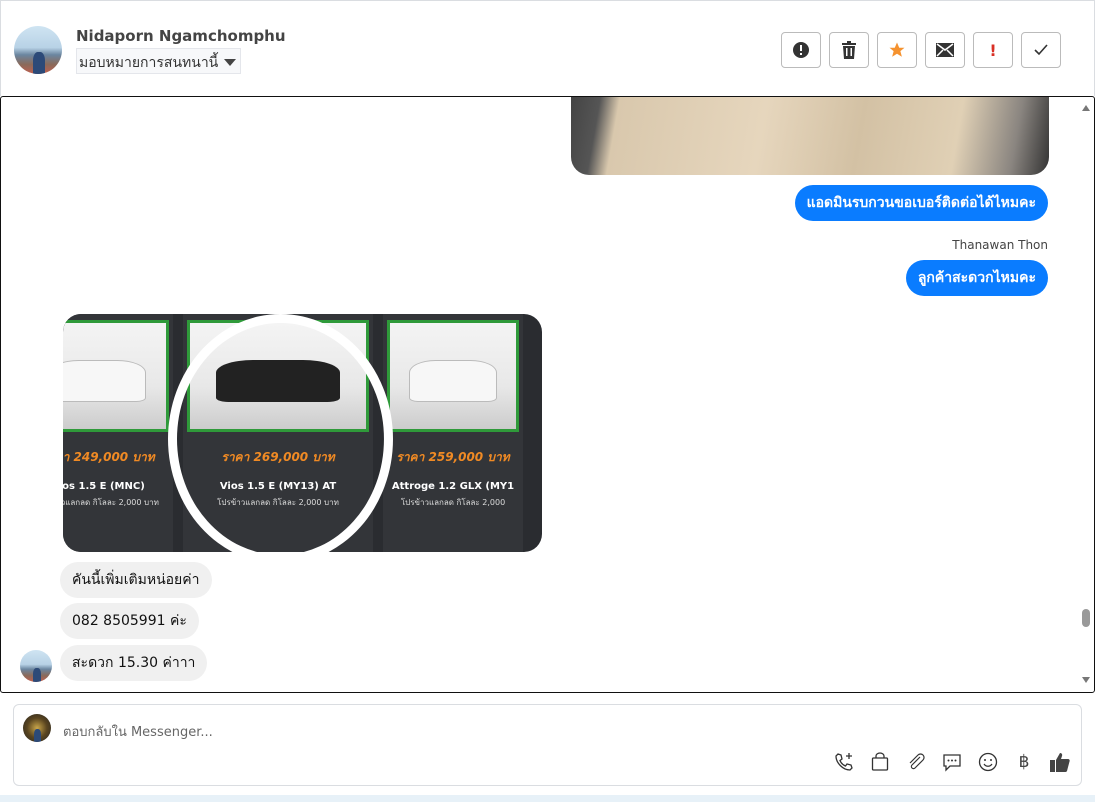 The height and width of the screenshot is (802, 1095). Describe the element at coordinates (1086, 680) in the screenshot. I see `scroll-down-icon` at that location.